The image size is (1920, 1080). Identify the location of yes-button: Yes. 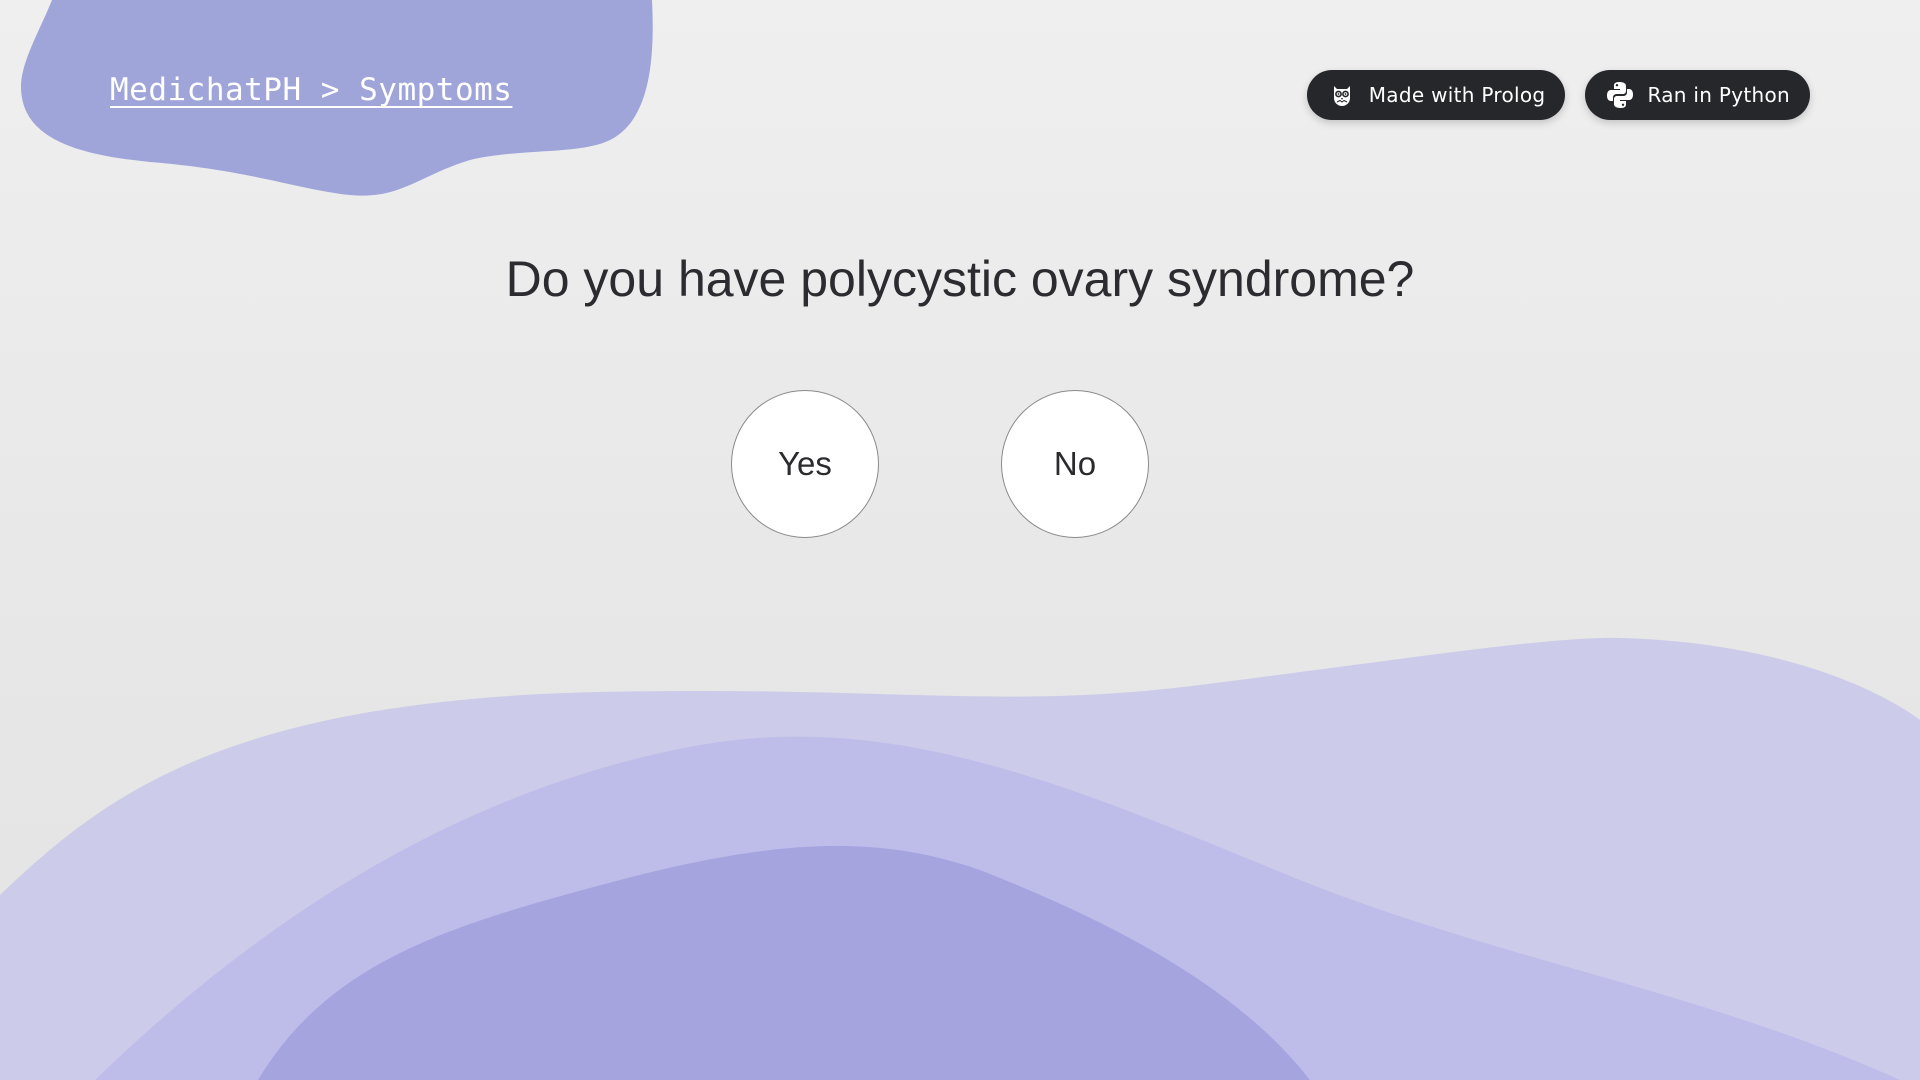
(805, 464).